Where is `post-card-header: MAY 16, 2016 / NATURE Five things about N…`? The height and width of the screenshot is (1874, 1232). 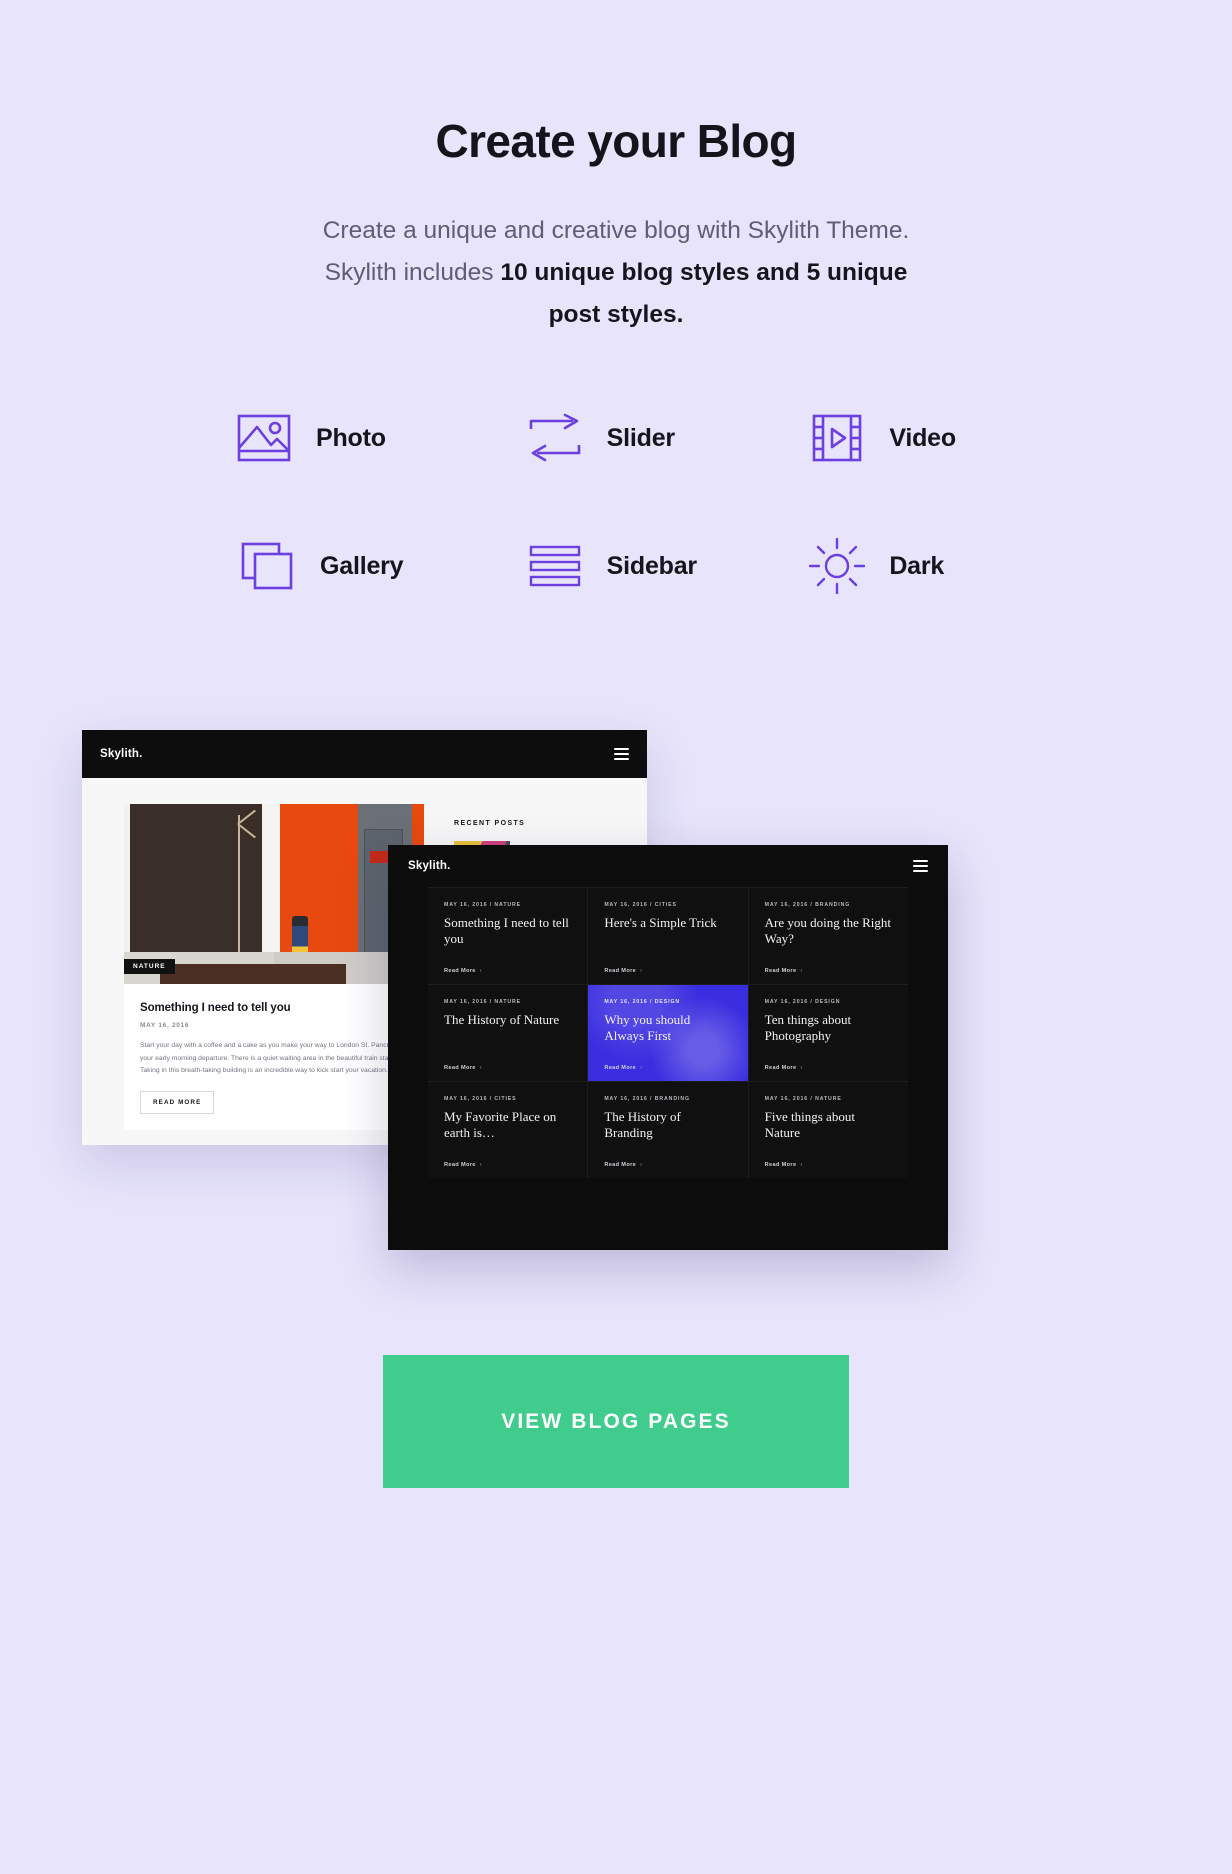
post-card-header: MAY 16, 2016 / NATURE Five things about N… is located at coordinates (828, 1118).